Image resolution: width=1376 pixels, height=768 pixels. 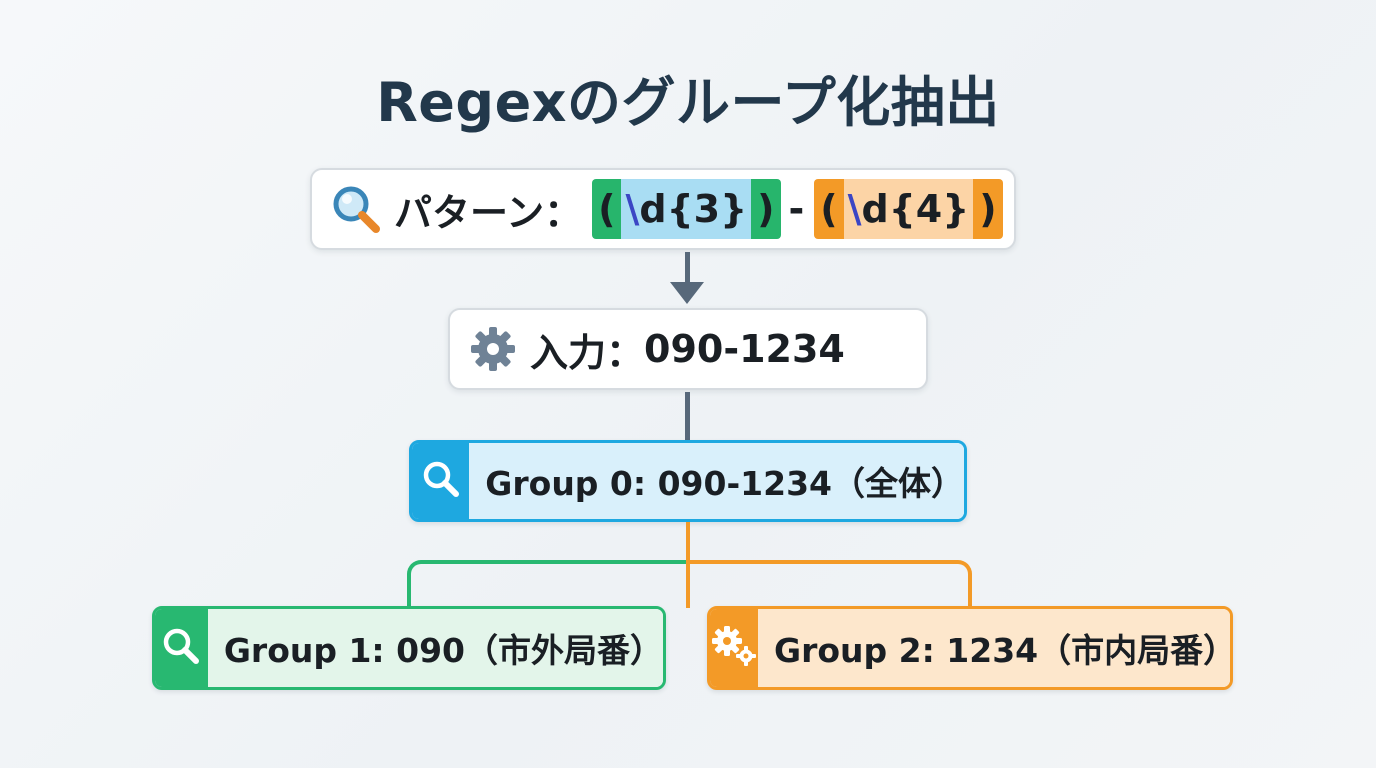 I want to click on group-1-token: d{3}, so click(x=693, y=209).